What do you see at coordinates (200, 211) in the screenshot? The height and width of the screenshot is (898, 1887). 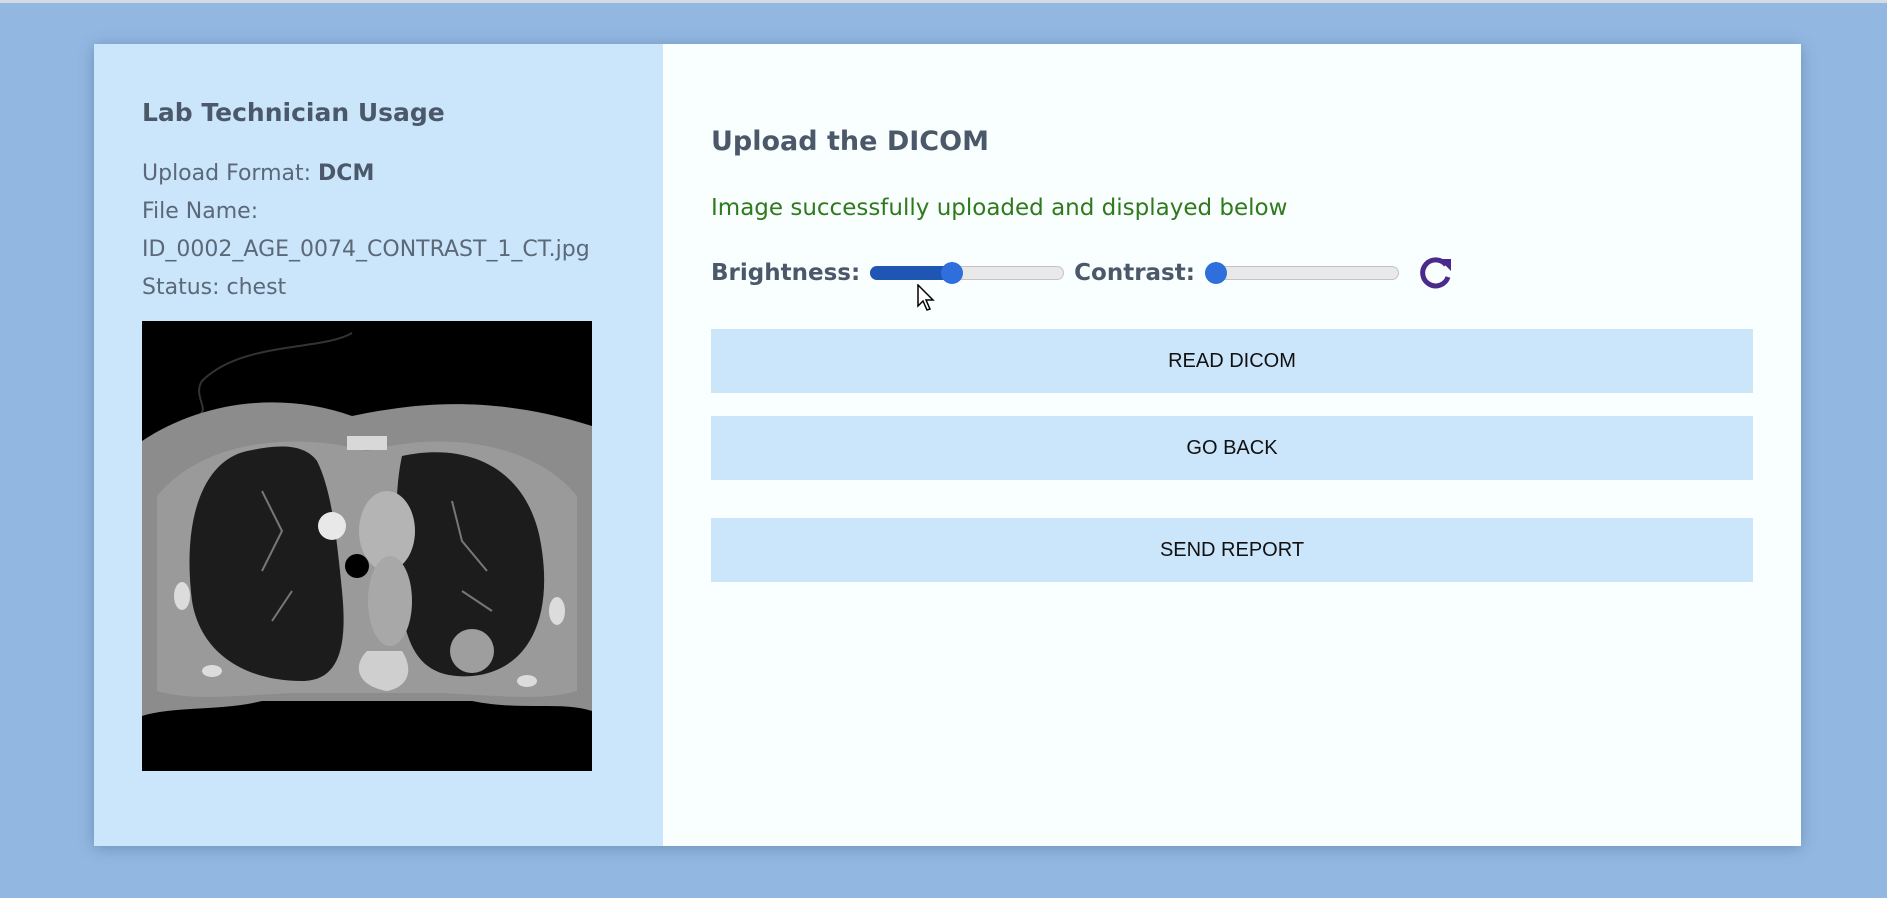 I see `file-name-label: File Name:` at bounding box center [200, 211].